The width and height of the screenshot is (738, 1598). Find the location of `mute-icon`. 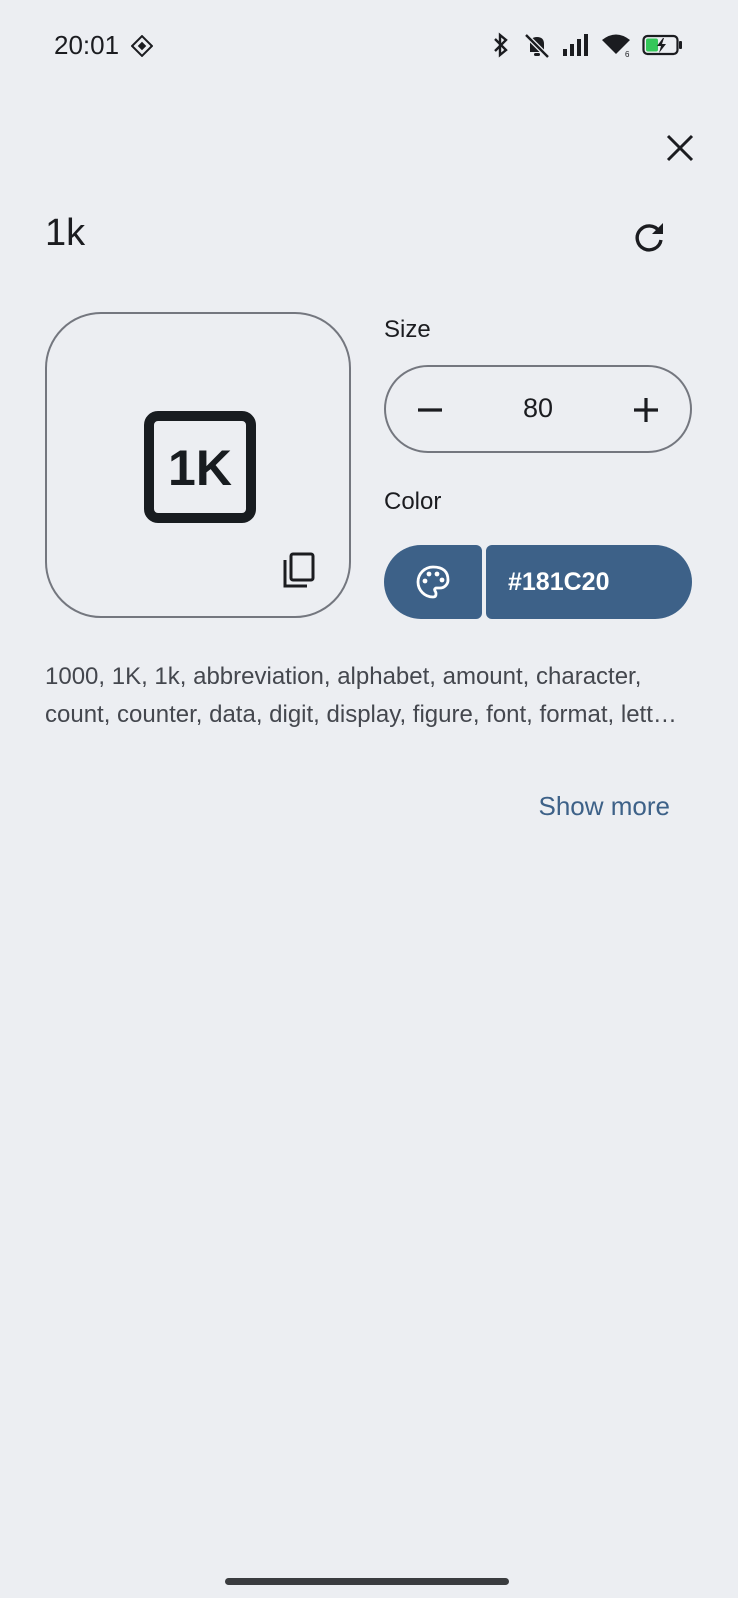

mute-icon is located at coordinates (537, 45).